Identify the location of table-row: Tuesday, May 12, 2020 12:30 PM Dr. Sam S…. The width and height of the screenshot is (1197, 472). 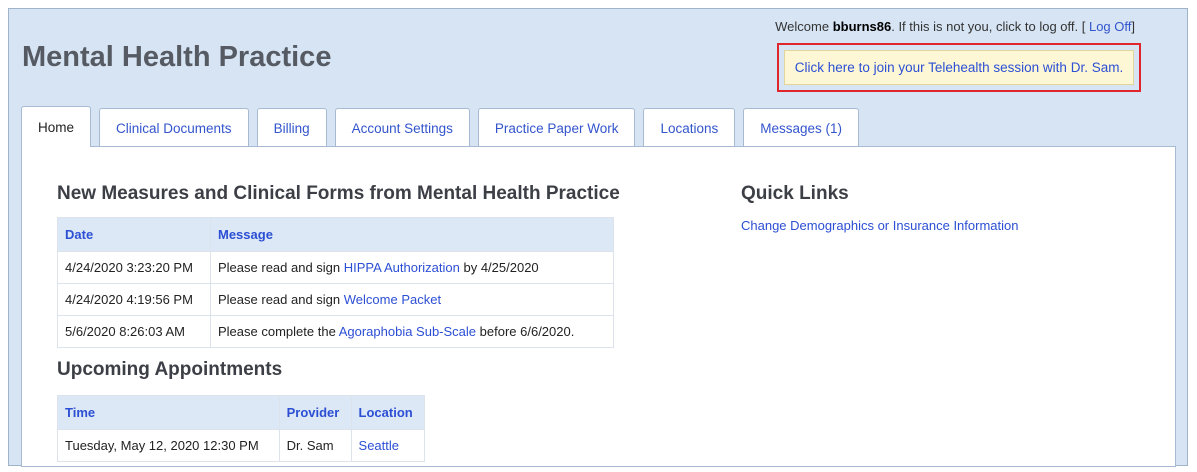
(241, 445).